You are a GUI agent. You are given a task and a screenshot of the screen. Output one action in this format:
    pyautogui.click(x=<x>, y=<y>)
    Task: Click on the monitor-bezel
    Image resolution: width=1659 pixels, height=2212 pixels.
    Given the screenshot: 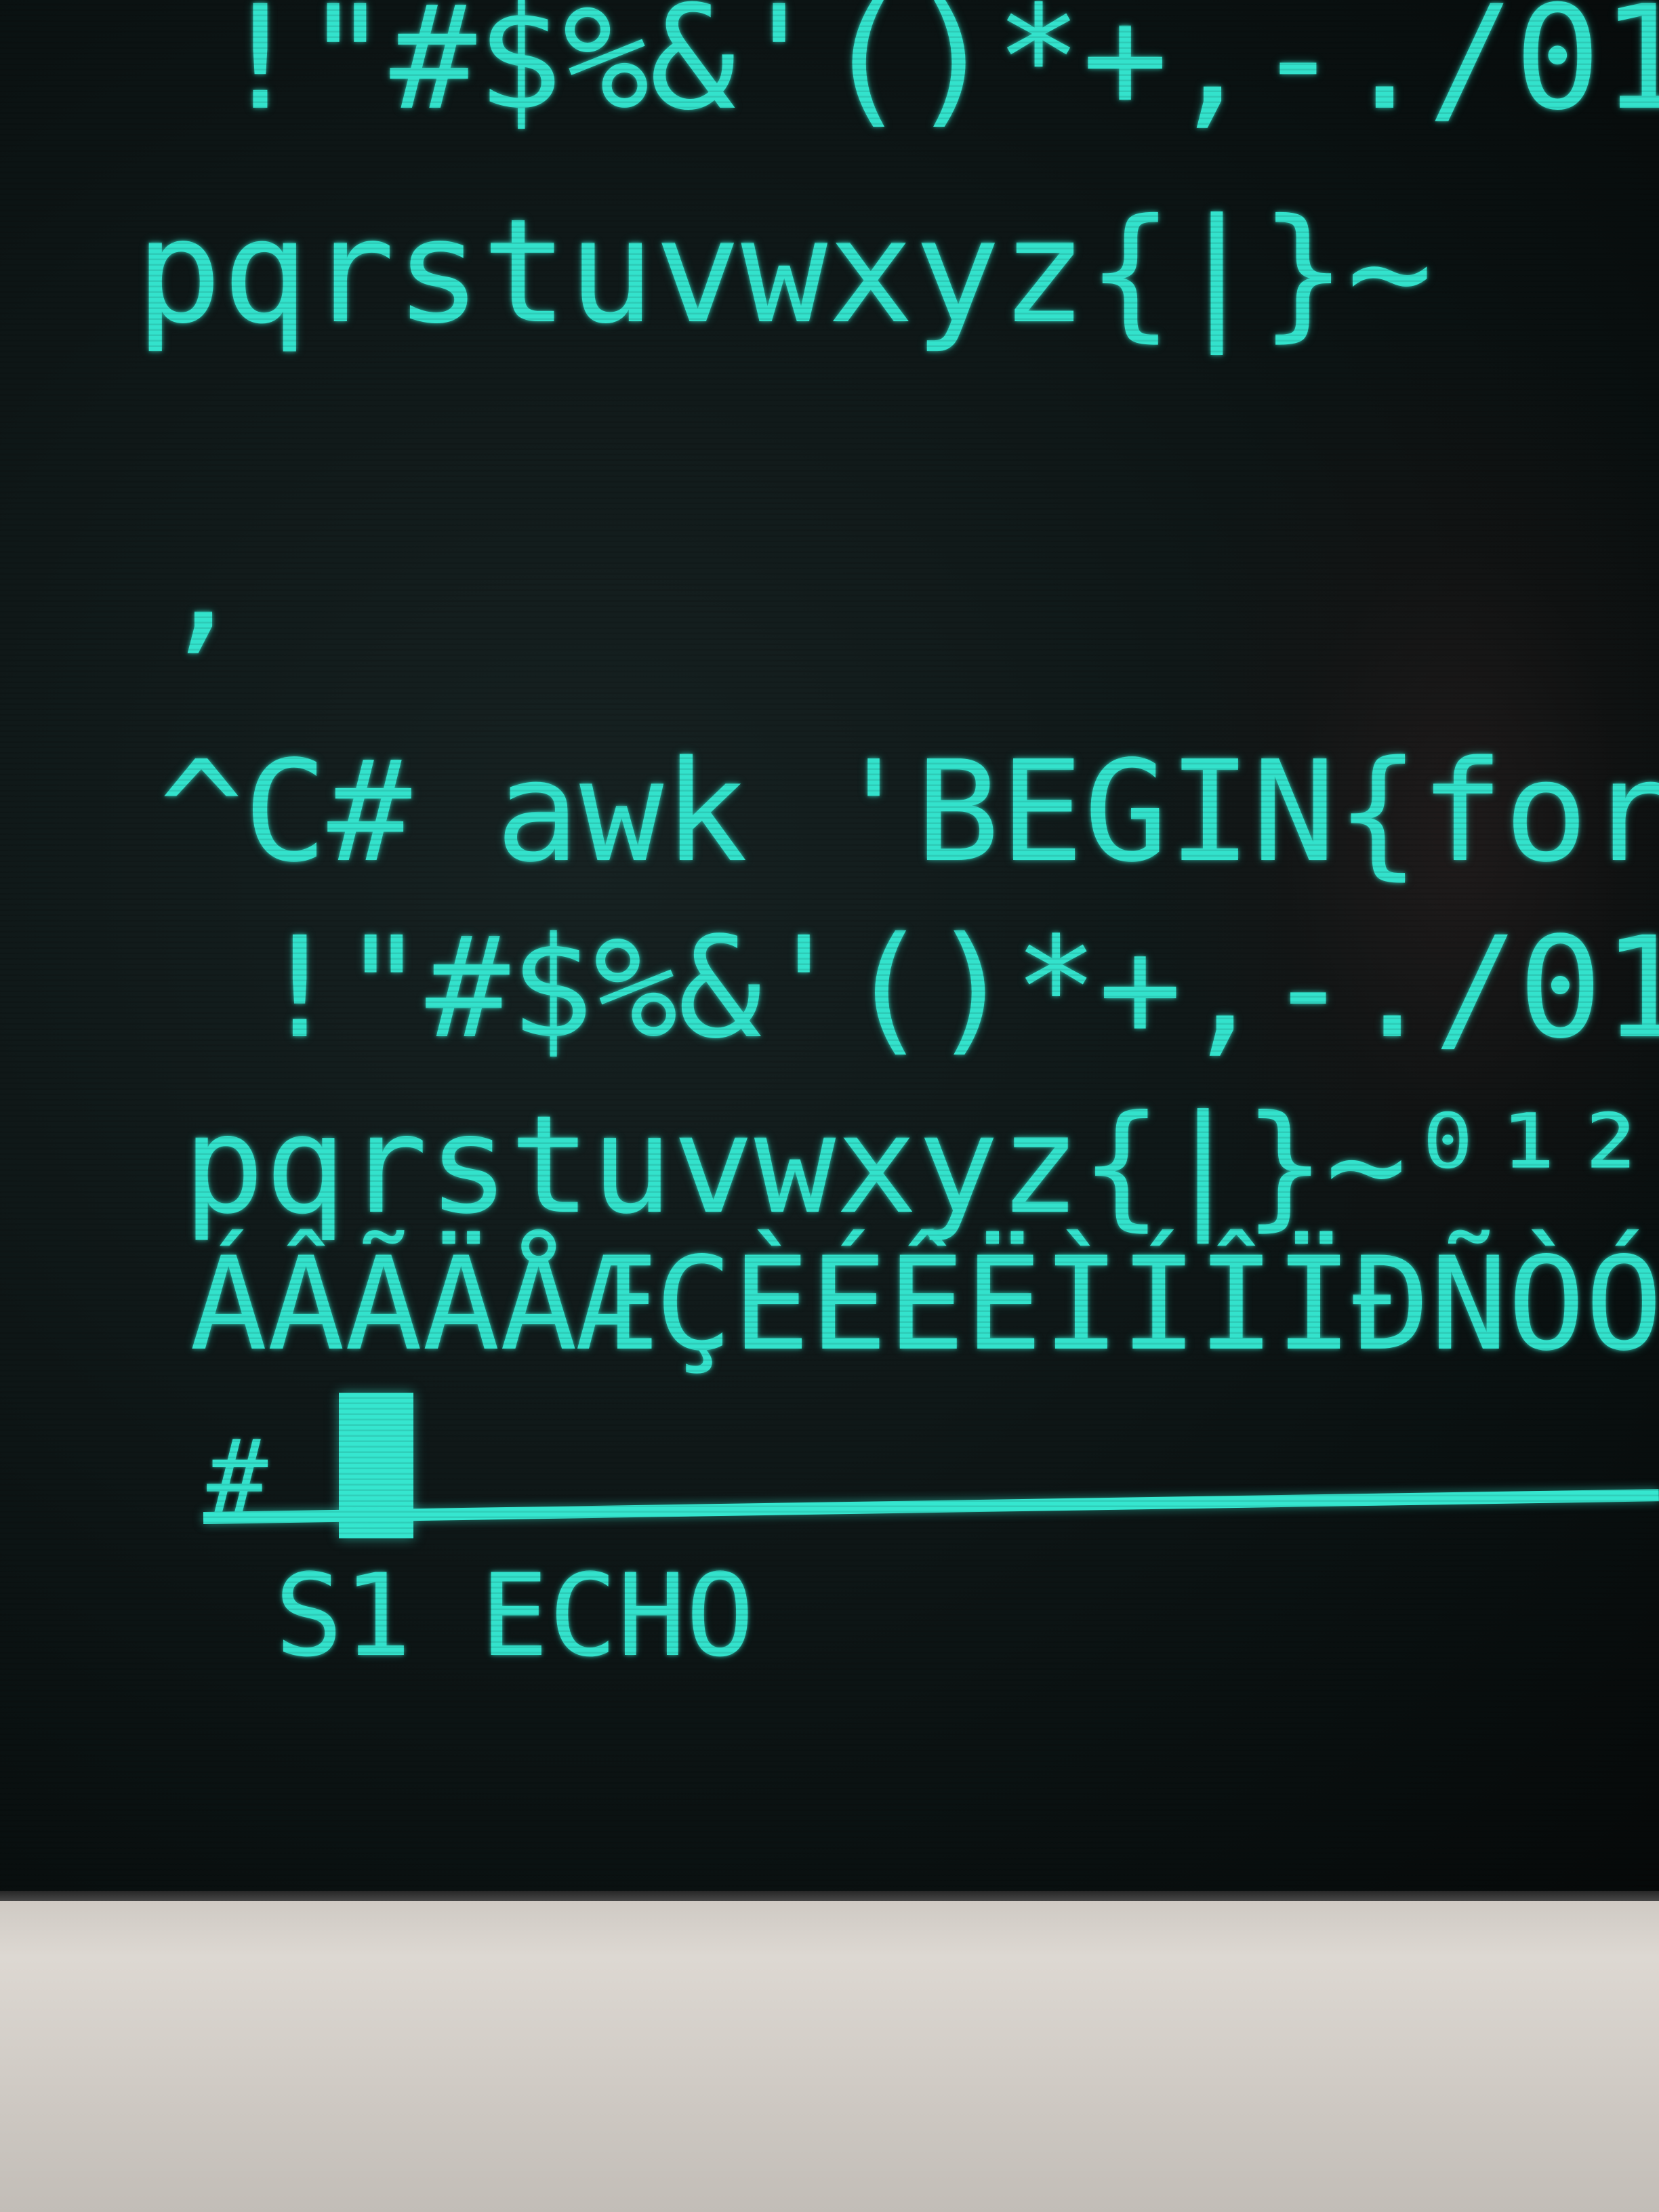 What is the action you would take?
    pyautogui.click(x=829, y=2056)
    